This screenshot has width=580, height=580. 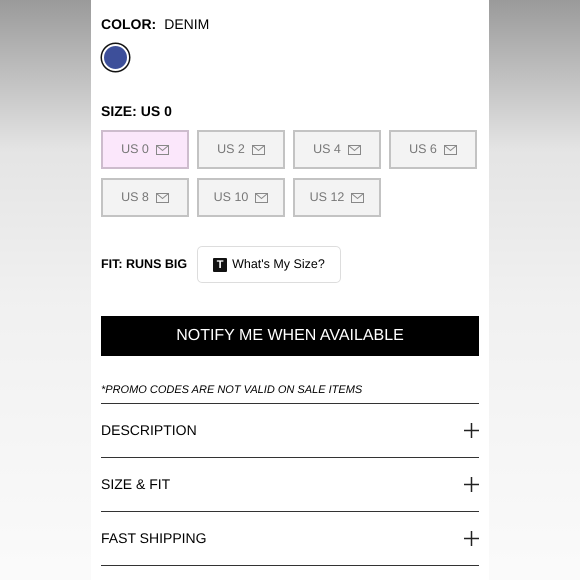 What do you see at coordinates (290, 393) in the screenshot?
I see `promo-note: *PROMO CODES ARE NOT VALID ON SALE ITEMS` at bounding box center [290, 393].